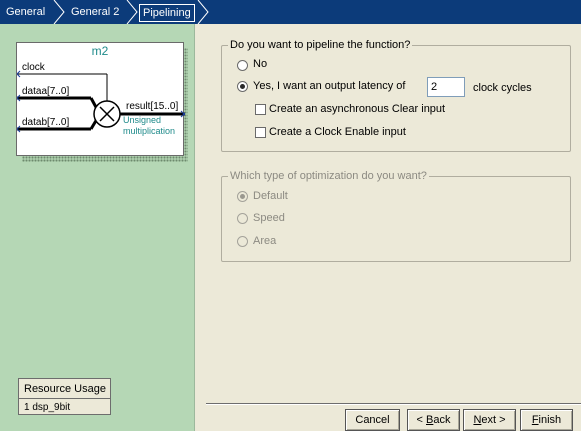 This screenshot has width=581, height=431. Describe the element at coordinates (337, 132) in the screenshot. I see `clock-enable-label: Create a Clock Enable input` at that location.